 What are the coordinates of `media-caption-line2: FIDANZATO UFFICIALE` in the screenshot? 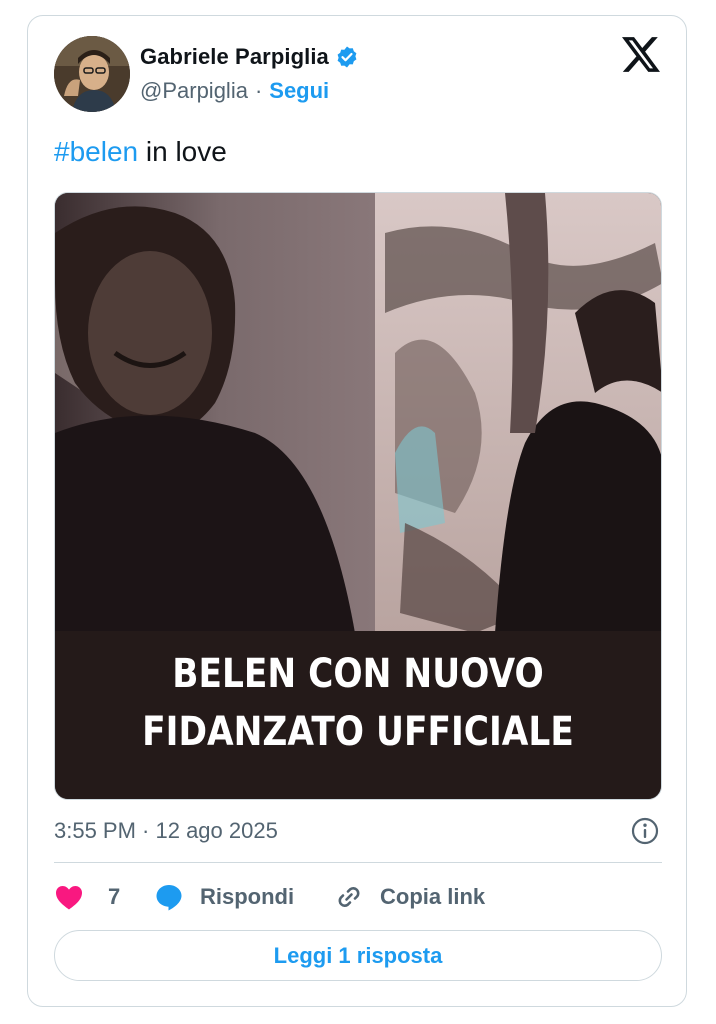 It's located at (358, 732).